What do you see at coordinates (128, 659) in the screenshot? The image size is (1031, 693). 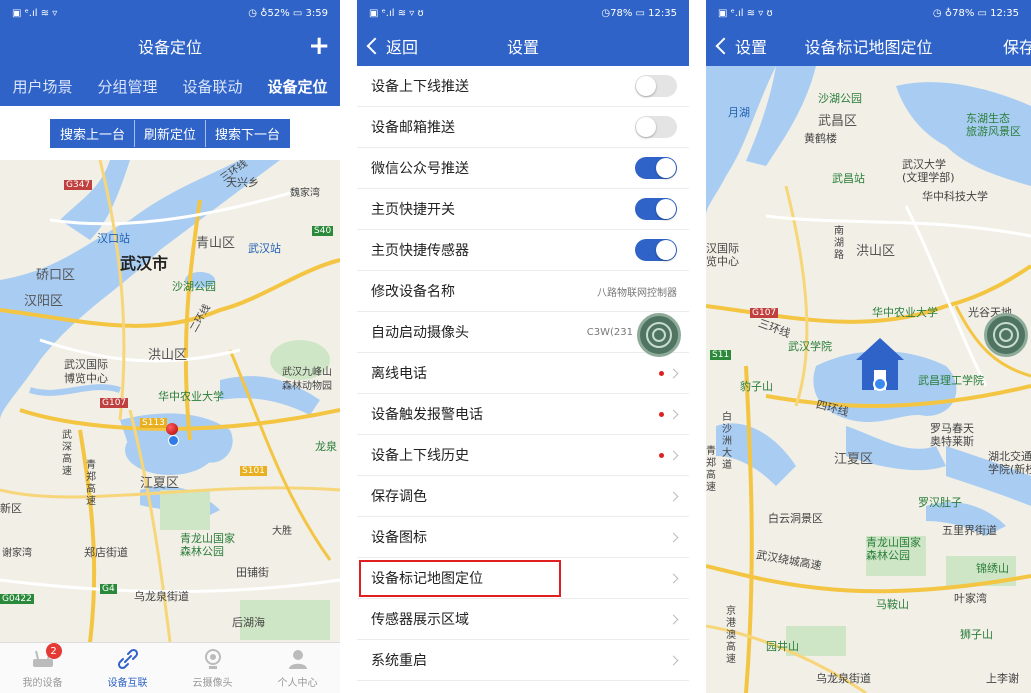 I see `link-icon` at bounding box center [128, 659].